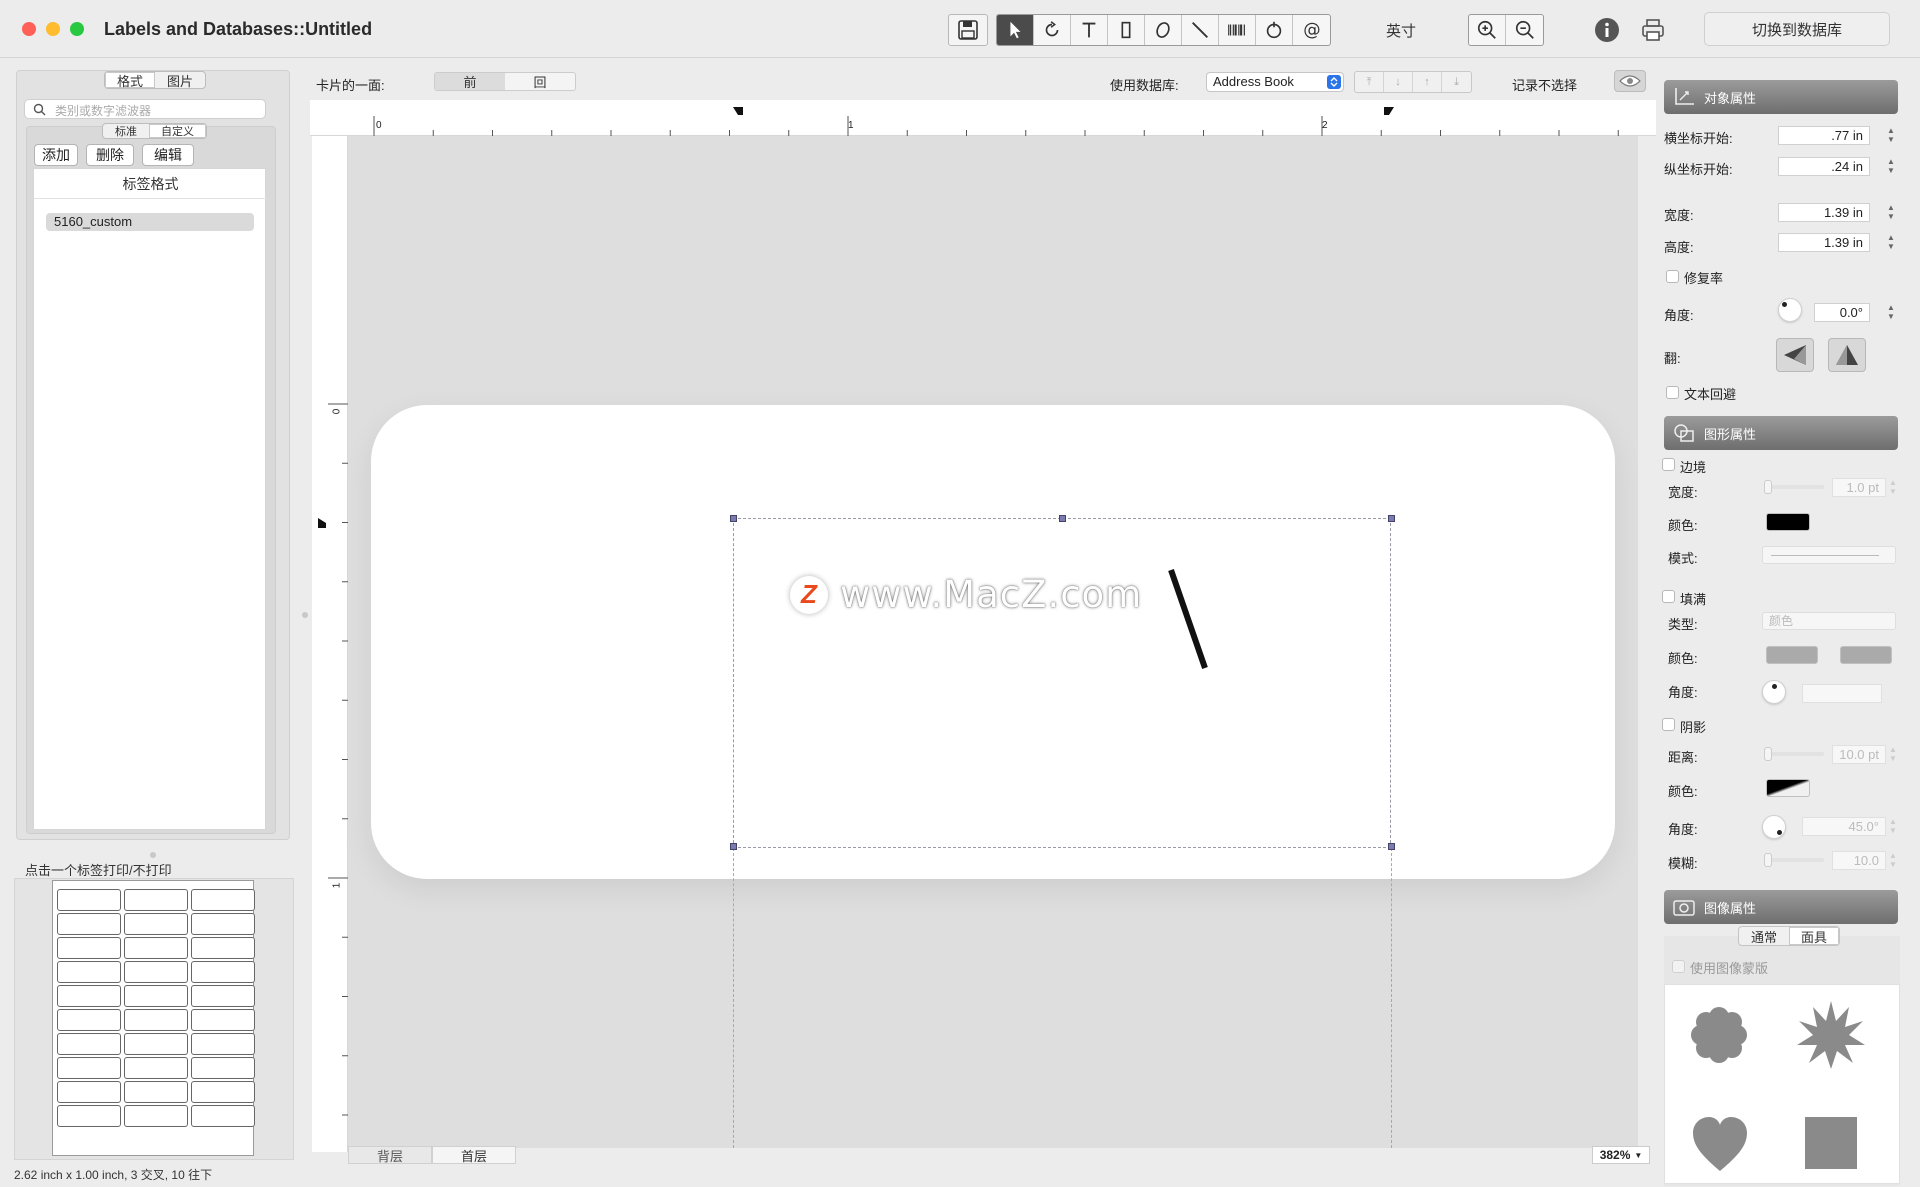 This screenshot has height=1187, width=1920. Describe the element at coordinates (1824, 212) in the screenshot. I see `width-field: 1.39 in` at that location.